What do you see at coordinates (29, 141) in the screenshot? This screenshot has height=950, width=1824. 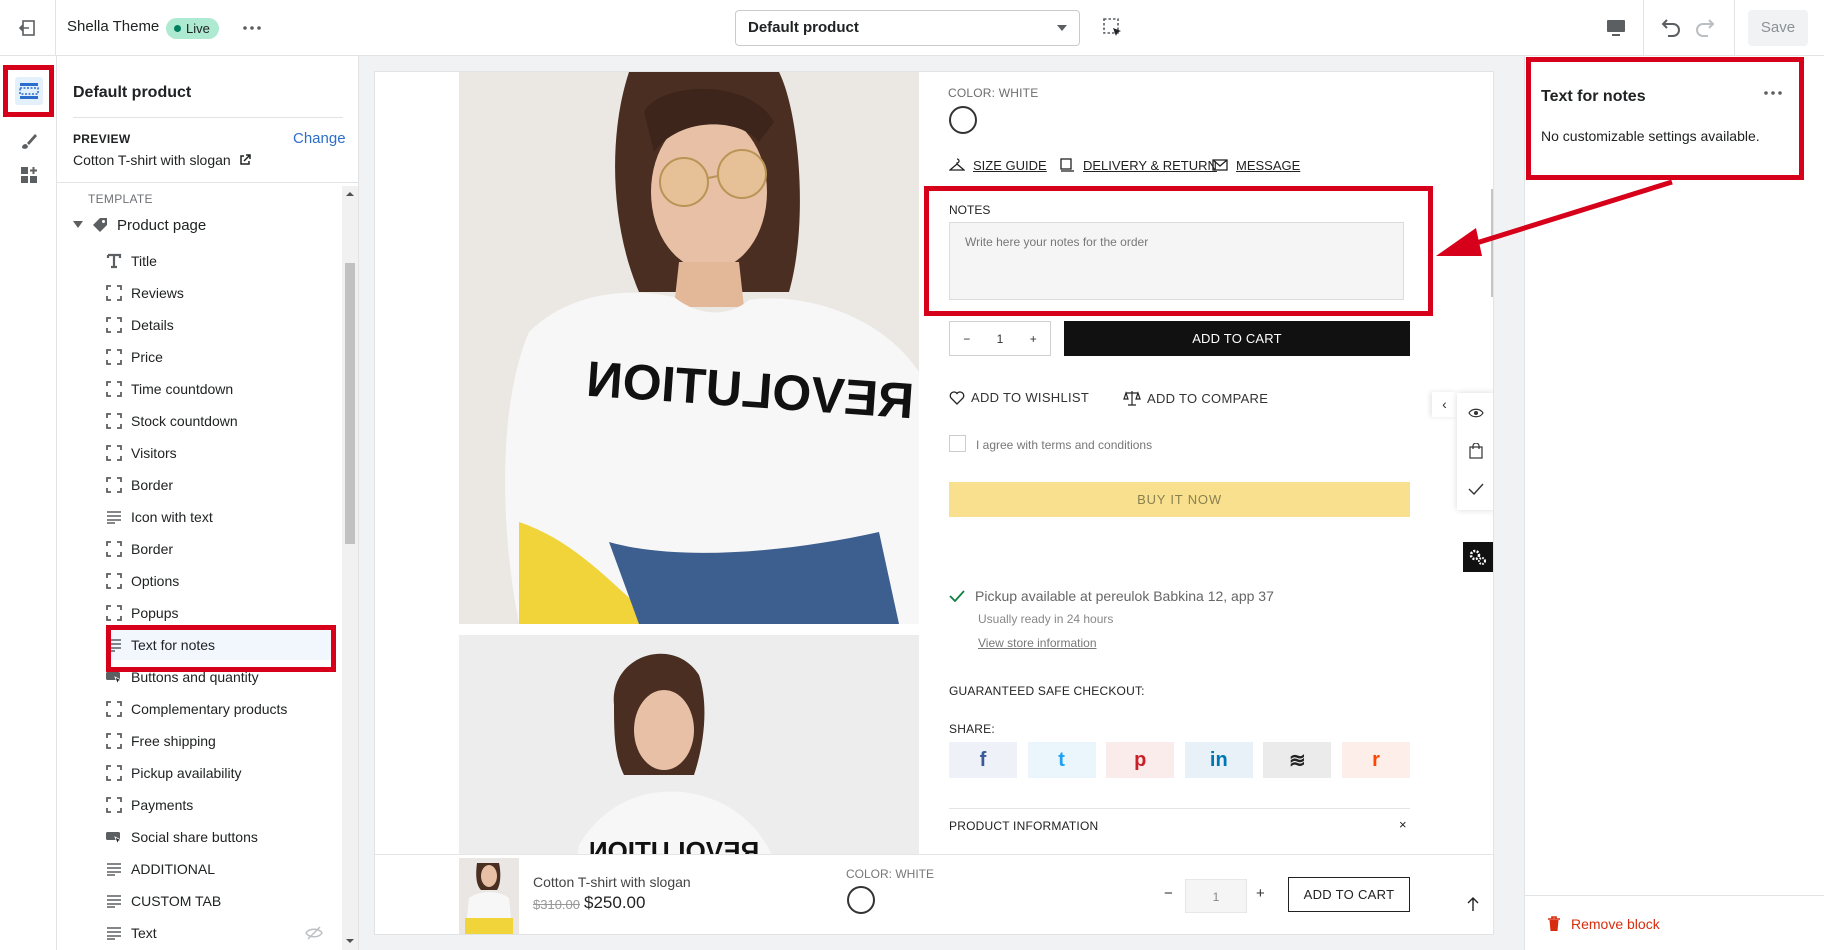 I see `theme-settings-tab` at bounding box center [29, 141].